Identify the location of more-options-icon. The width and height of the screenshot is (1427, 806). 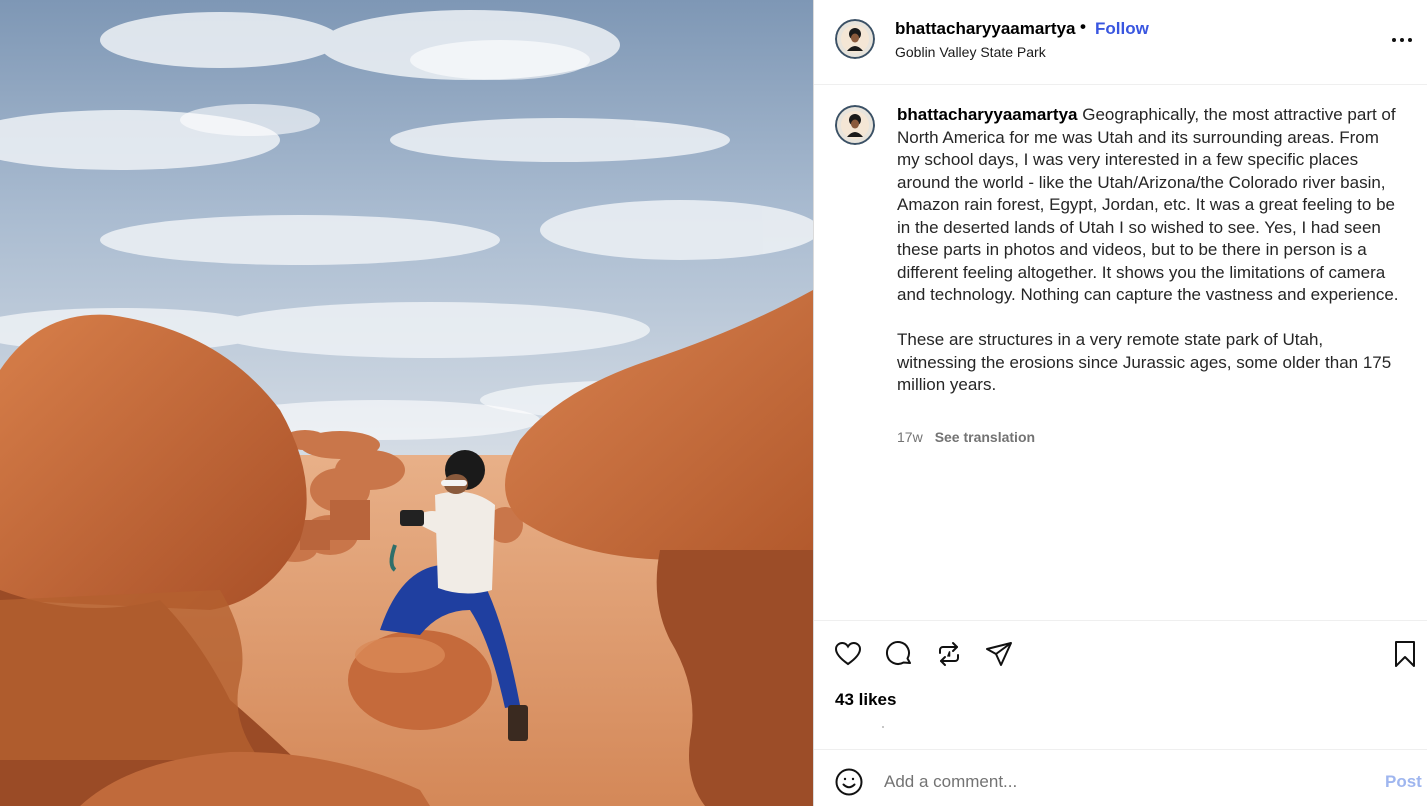
(1404, 40).